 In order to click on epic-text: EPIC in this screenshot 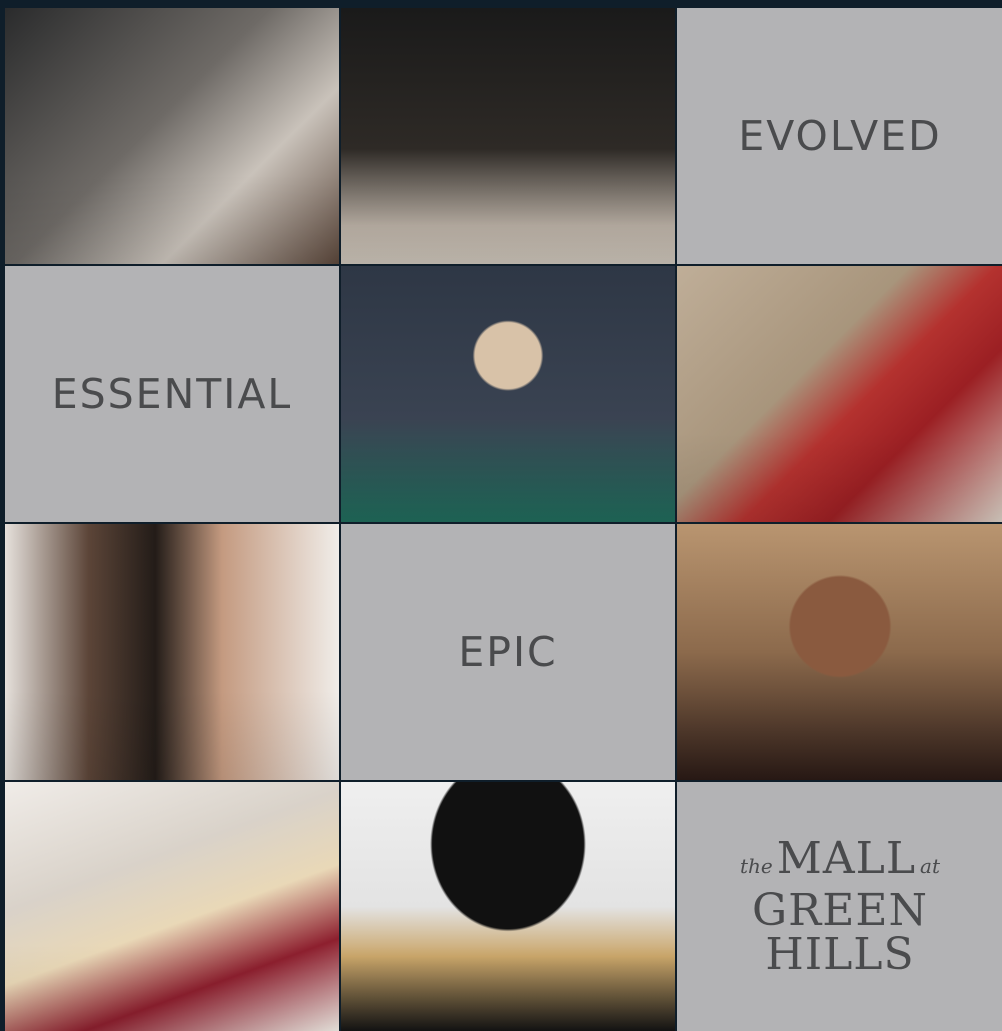, I will do `click(508, 652)`.